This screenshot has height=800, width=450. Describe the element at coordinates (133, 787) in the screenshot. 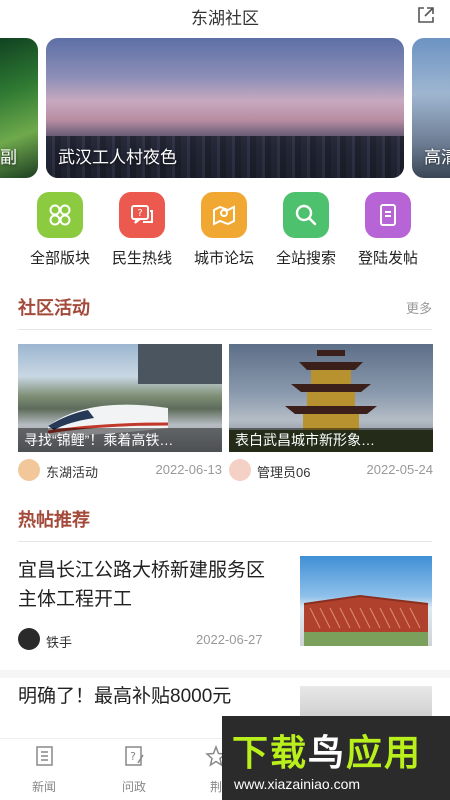

I see `tab-label: 问政` at that location.